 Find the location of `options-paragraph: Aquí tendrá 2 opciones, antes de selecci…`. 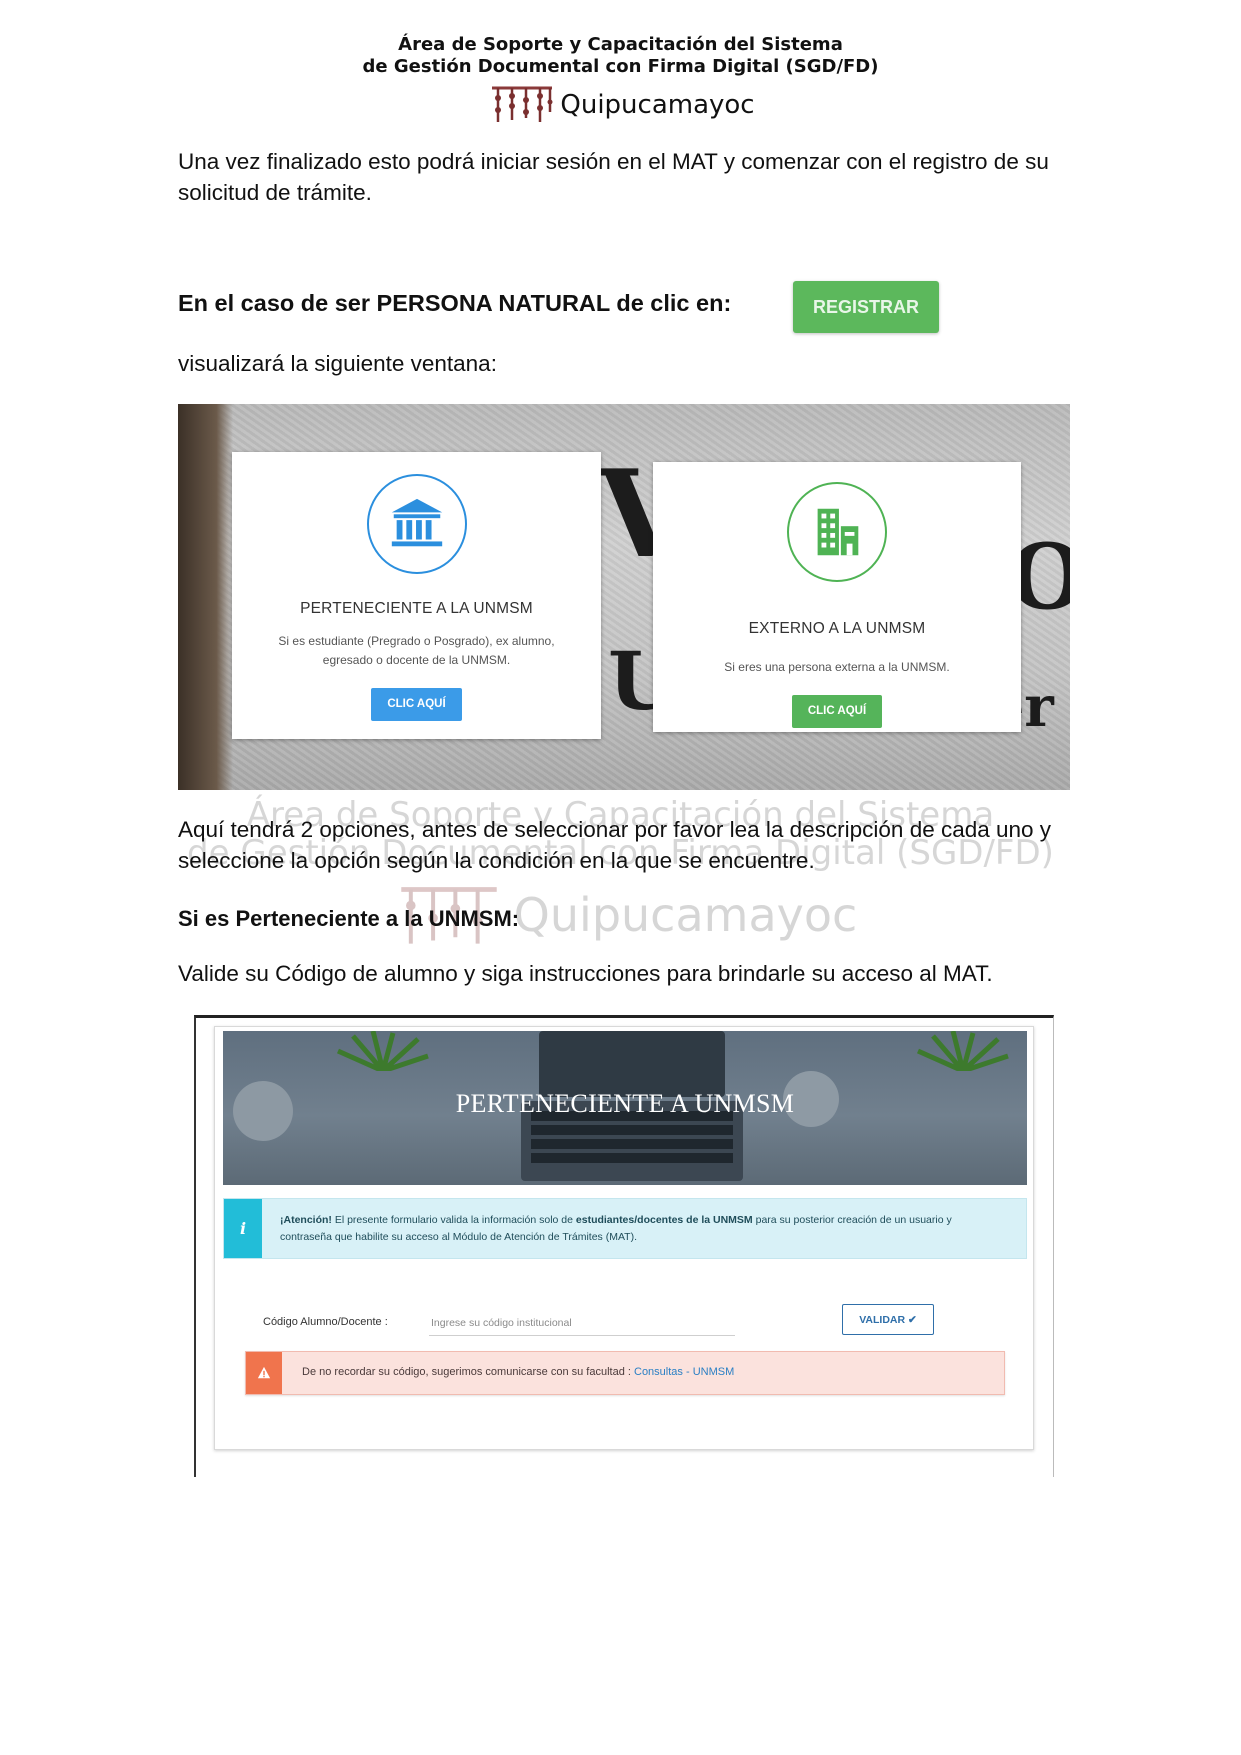

options-paragraph: Aquí tendrá 2 opciones, antes de selecci… is located at coordinates (615, 845).